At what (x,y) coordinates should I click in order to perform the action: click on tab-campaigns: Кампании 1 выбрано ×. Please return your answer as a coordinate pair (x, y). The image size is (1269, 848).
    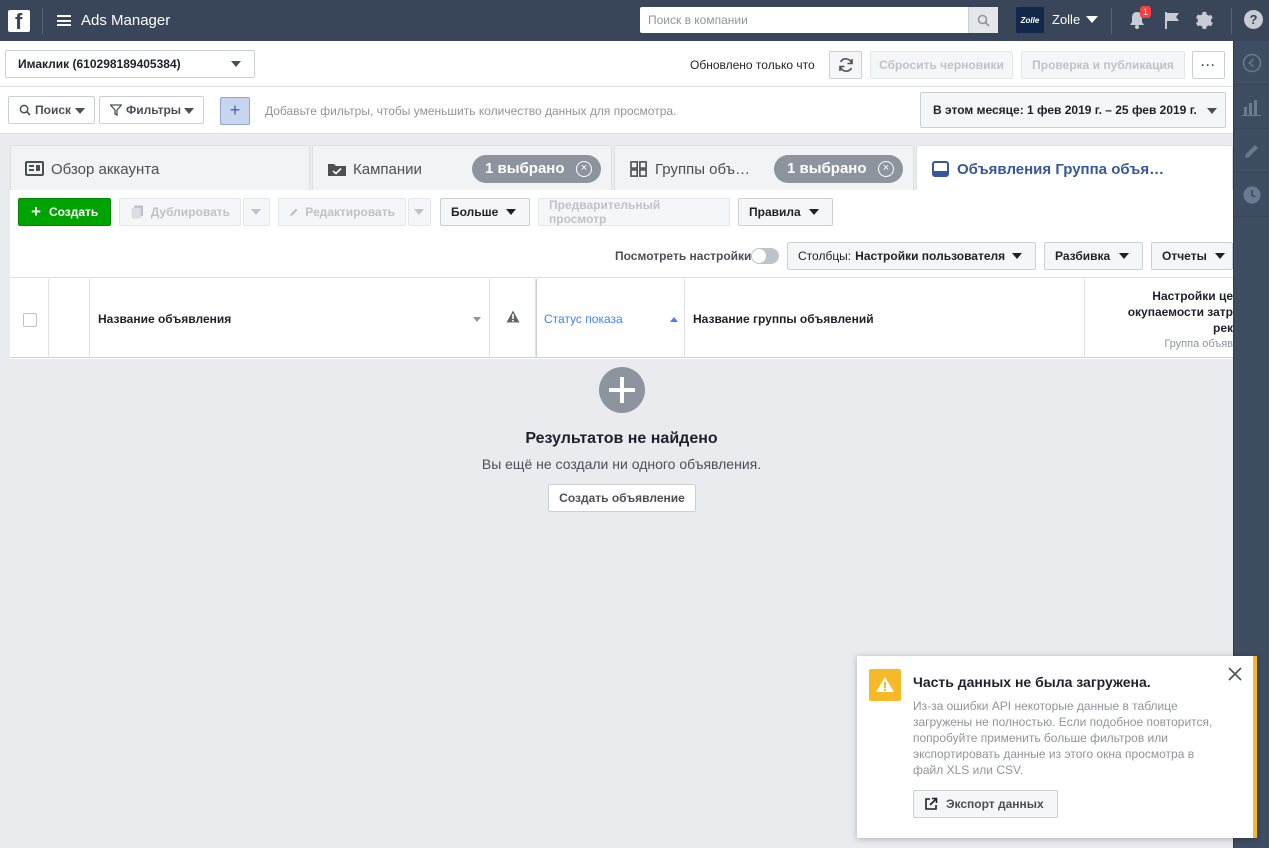
    Looking at the image, I should click on (462, 167).